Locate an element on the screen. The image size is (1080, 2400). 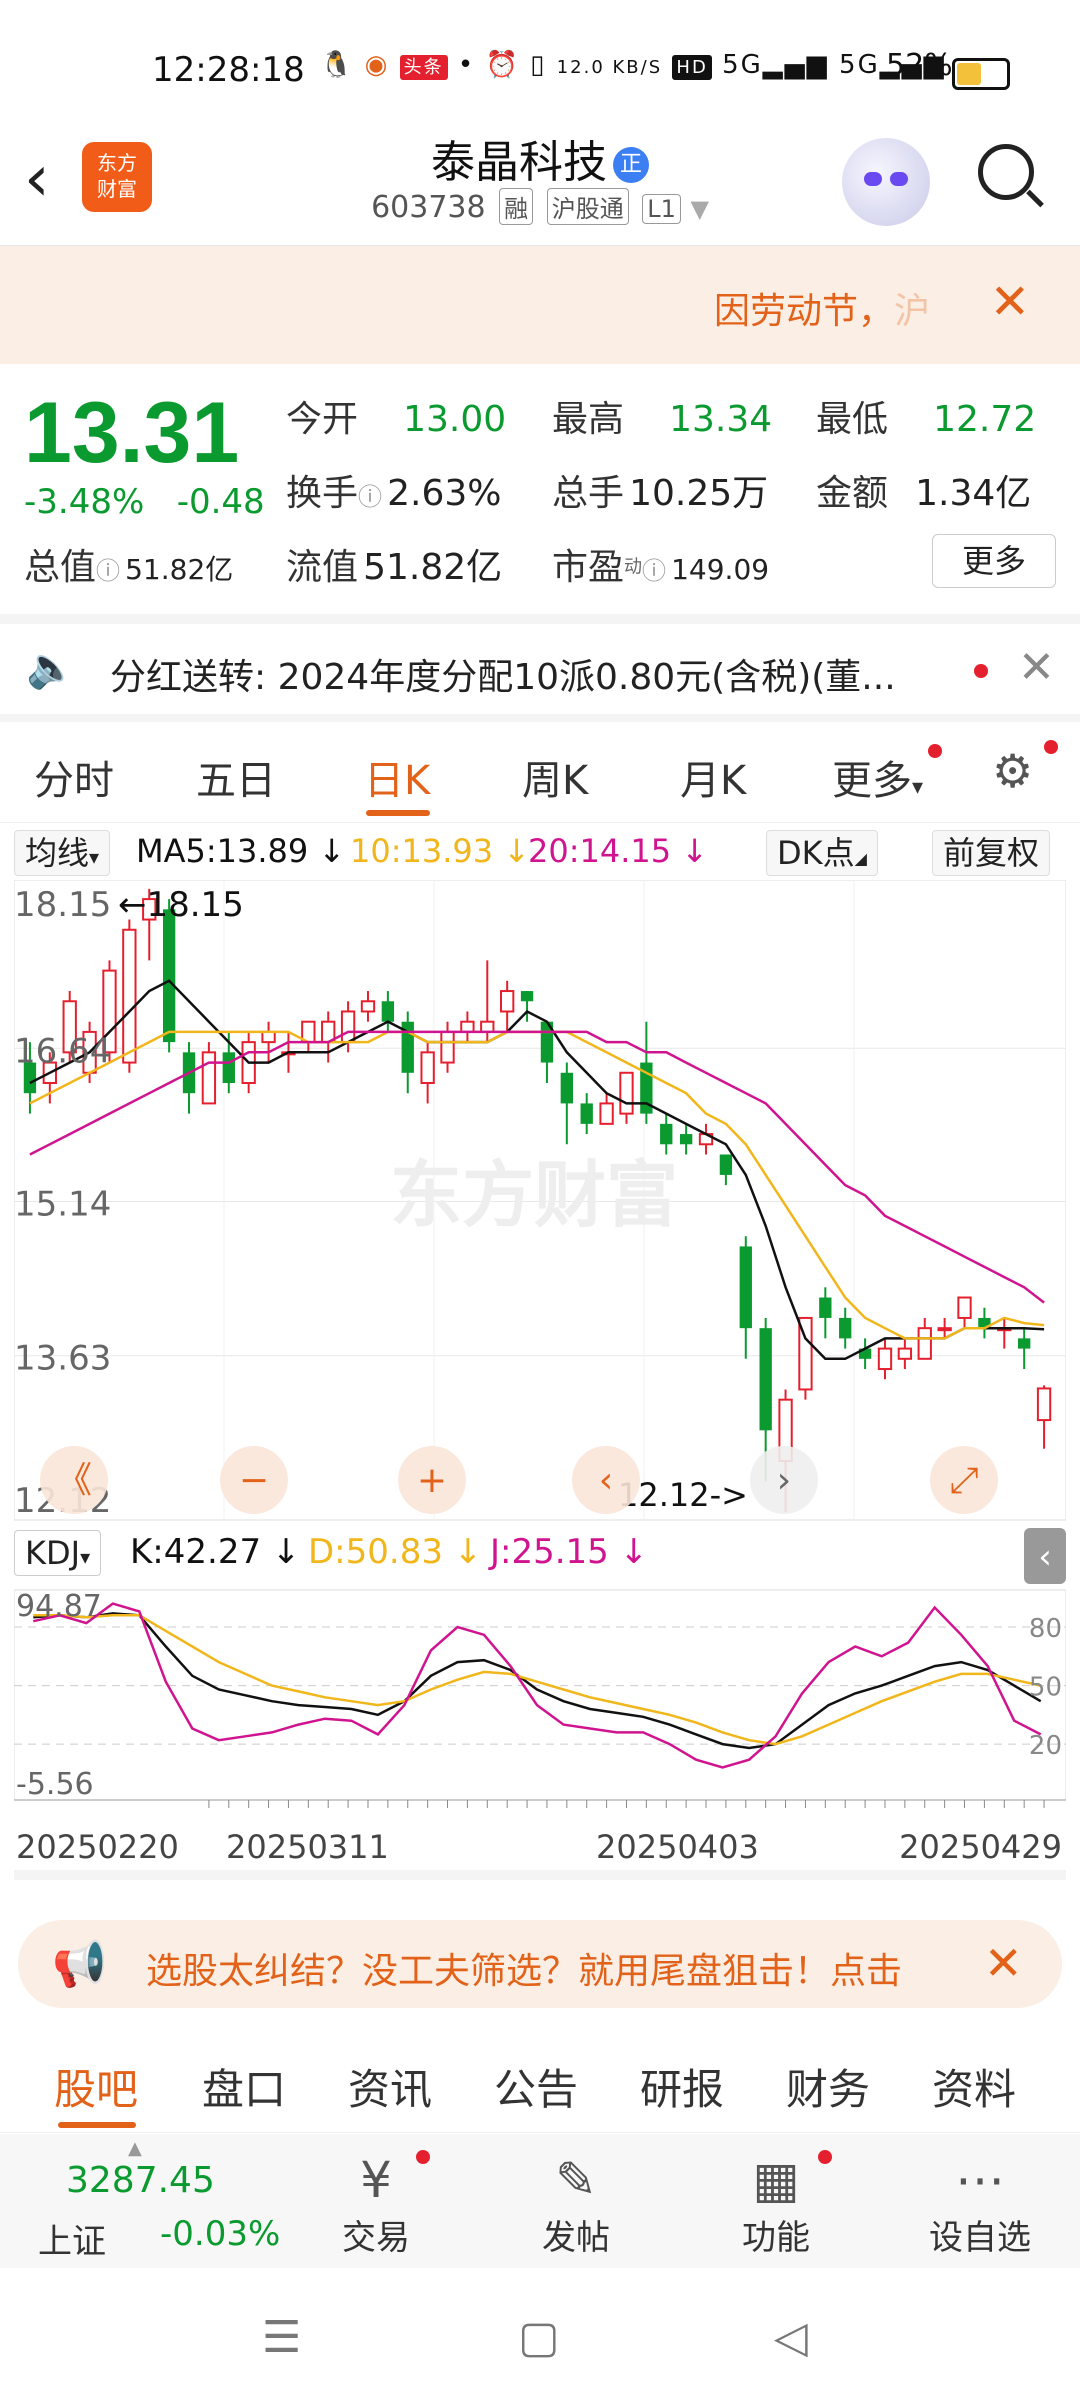
mktcap-row: 总值ⓘ 51.82亿 is located at coordinates (128, 564).